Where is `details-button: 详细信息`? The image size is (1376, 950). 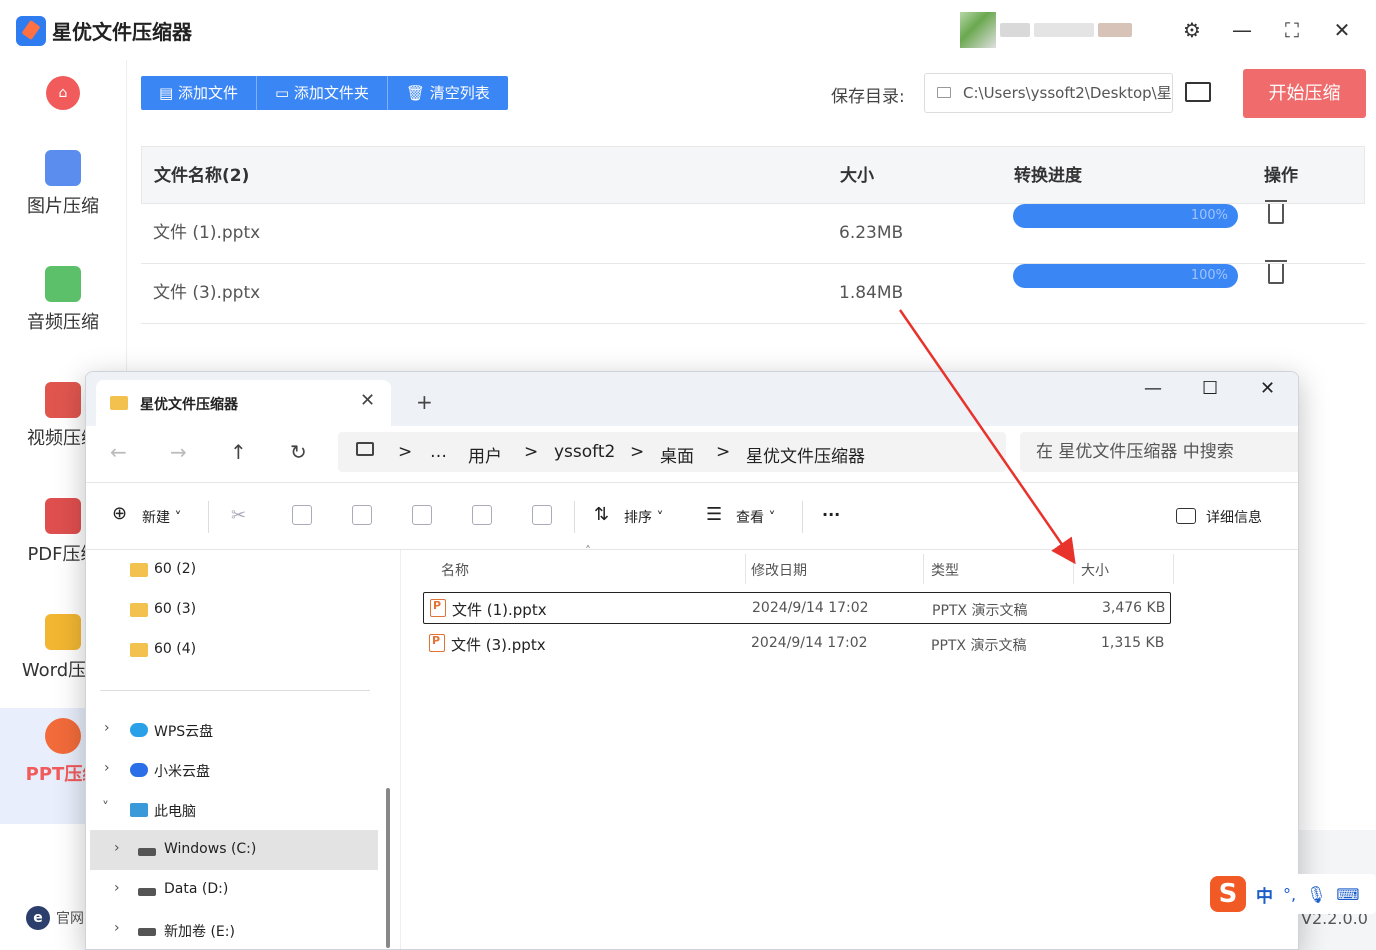
details-button: 详细信息 is located at coordinates (1234, 517).